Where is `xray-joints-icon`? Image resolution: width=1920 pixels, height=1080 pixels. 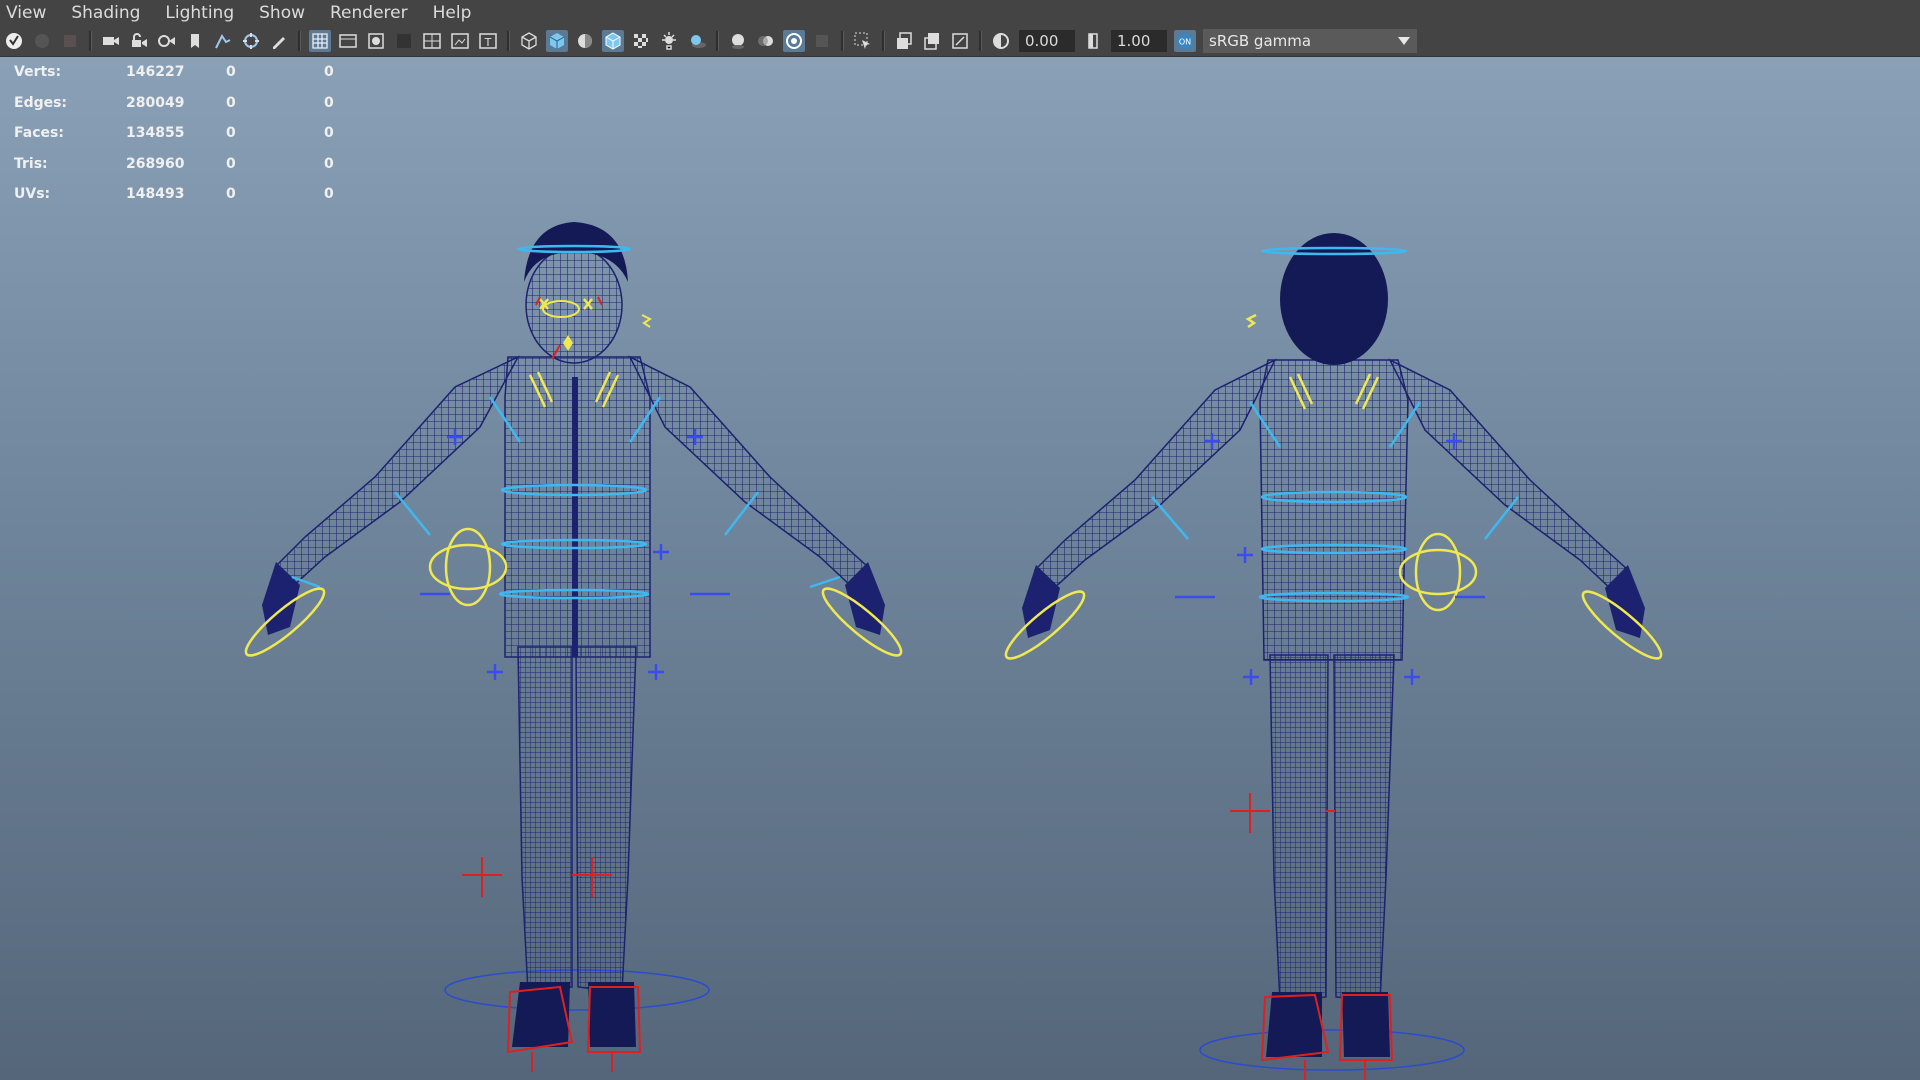
xray-joints-icon is located at coordinates (932, 41).